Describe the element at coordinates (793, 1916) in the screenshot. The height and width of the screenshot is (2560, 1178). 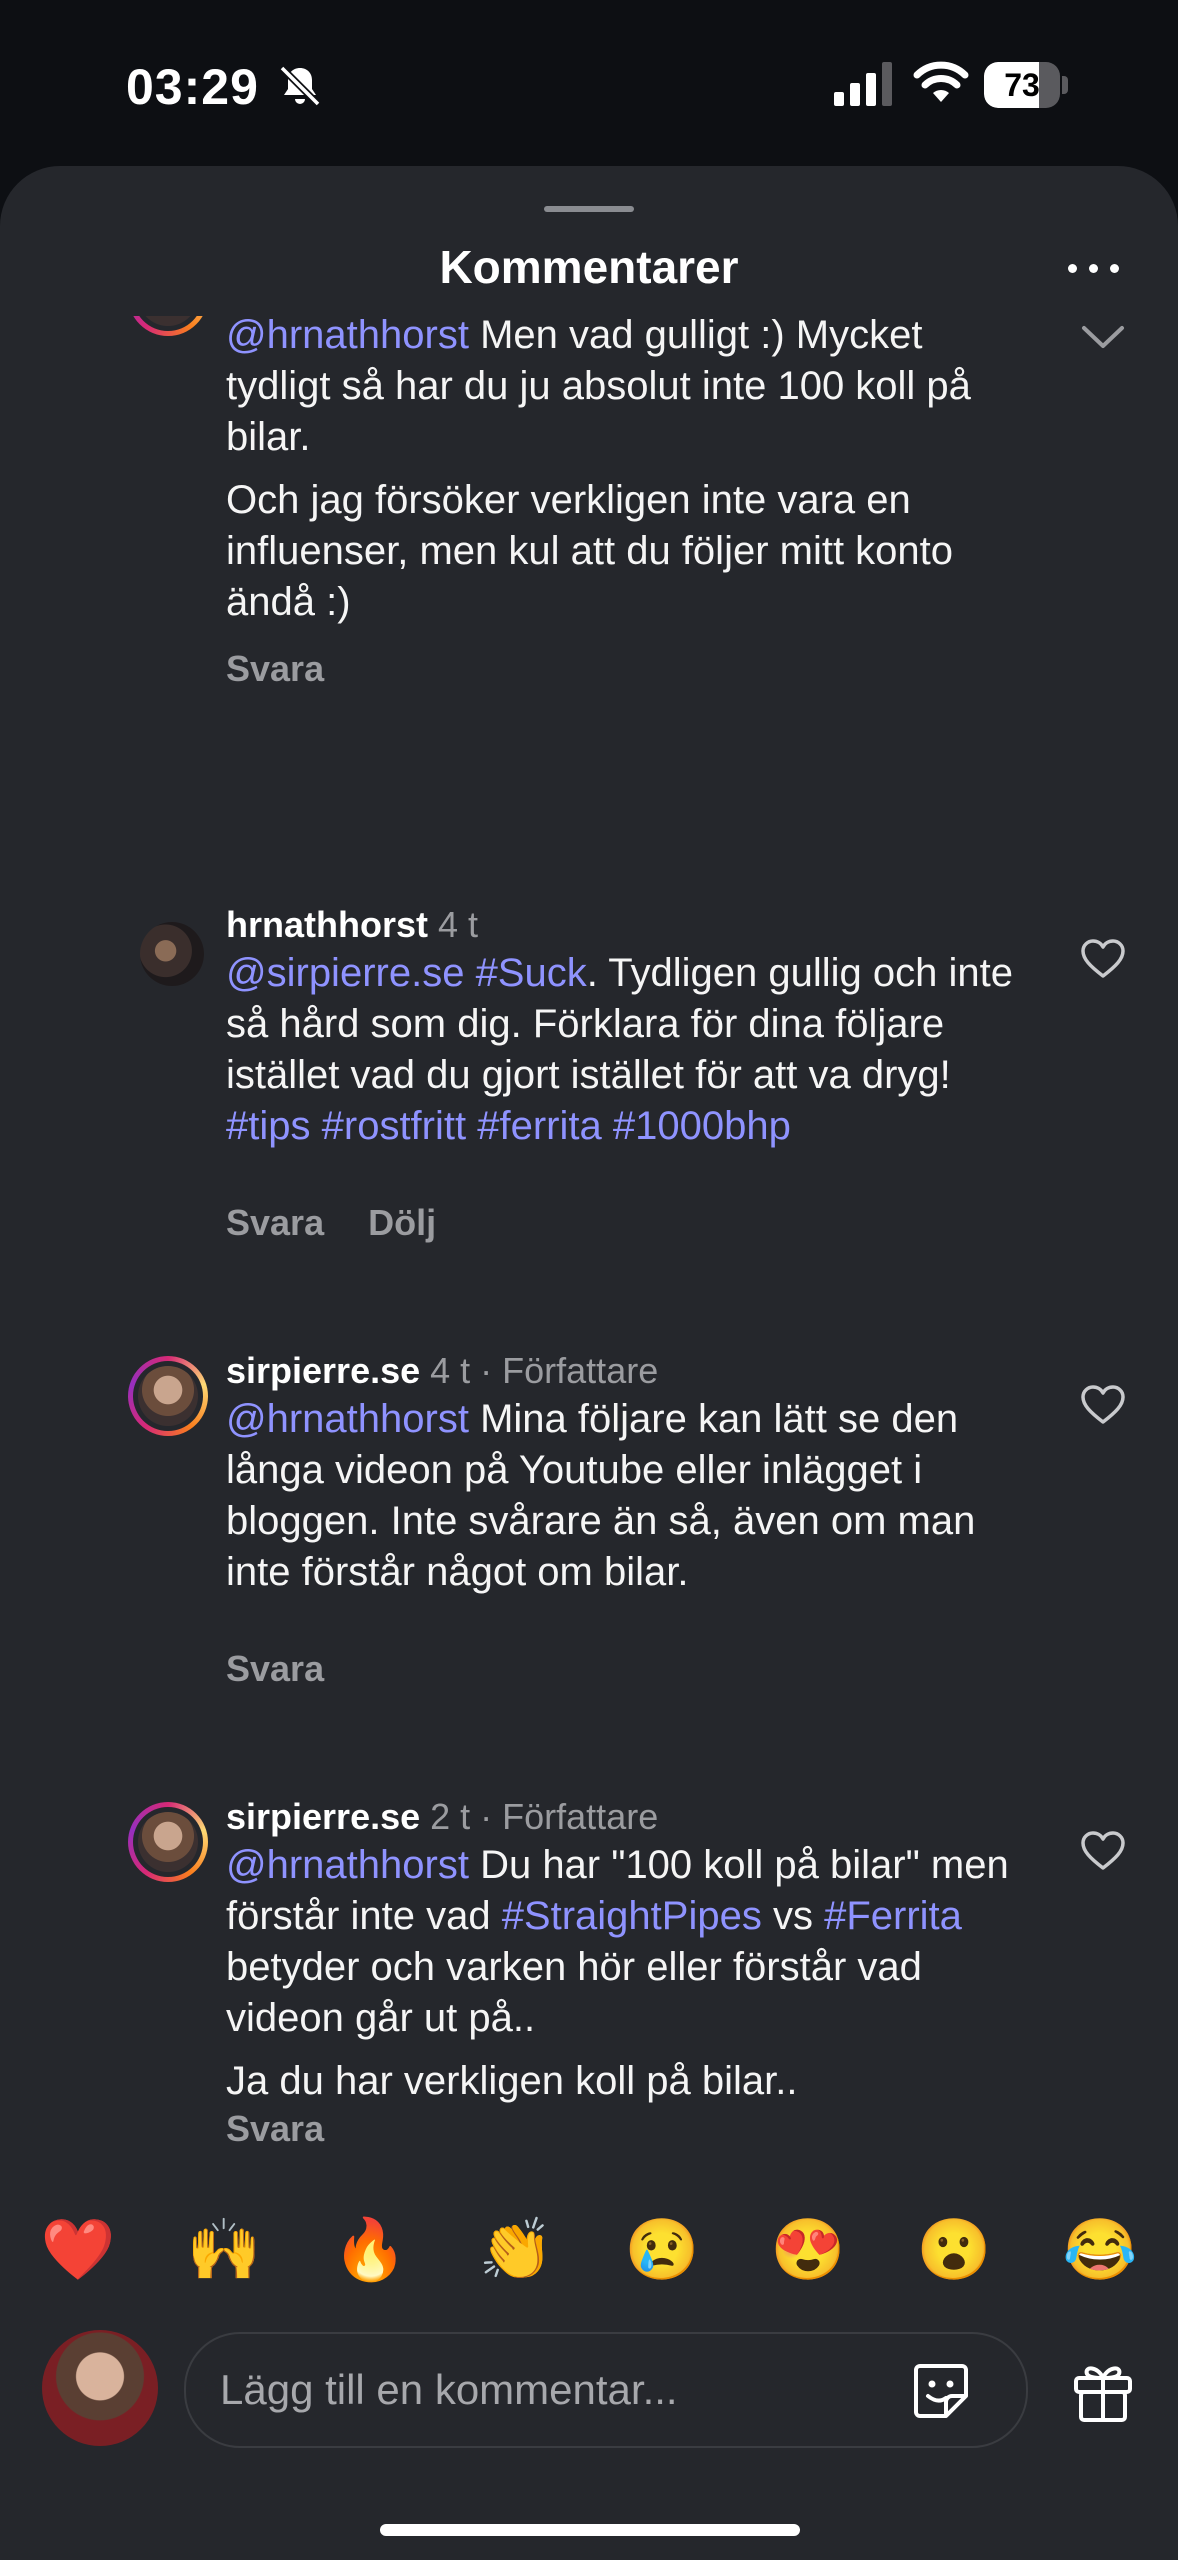
I see `comment-text-segment: vs` at that location.